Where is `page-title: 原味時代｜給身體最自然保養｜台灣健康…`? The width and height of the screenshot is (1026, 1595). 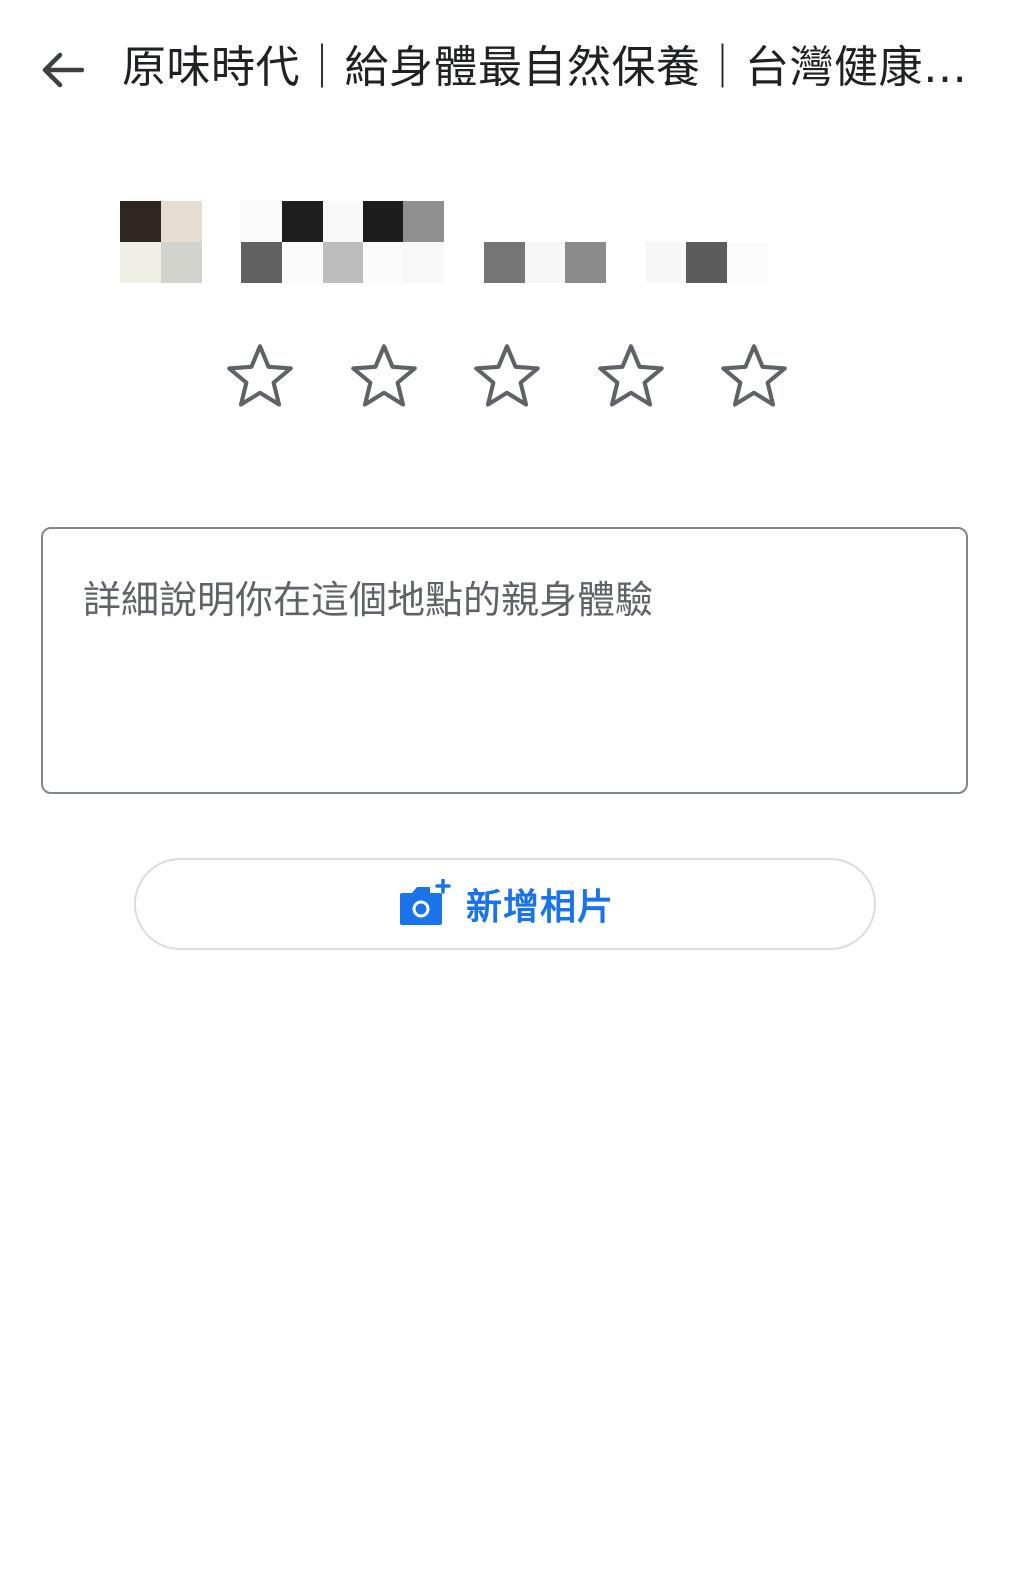 page-title: 原味時代｜給身體最自然保養｜台灣健康… is located at coordinates (545, 67).